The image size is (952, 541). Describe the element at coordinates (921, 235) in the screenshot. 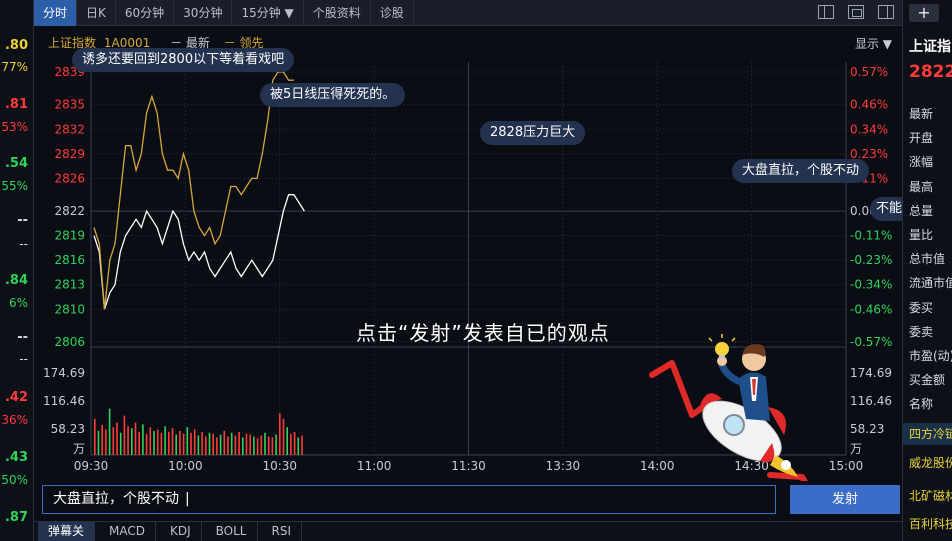

I see `quote-field-label: 量比` at that location.